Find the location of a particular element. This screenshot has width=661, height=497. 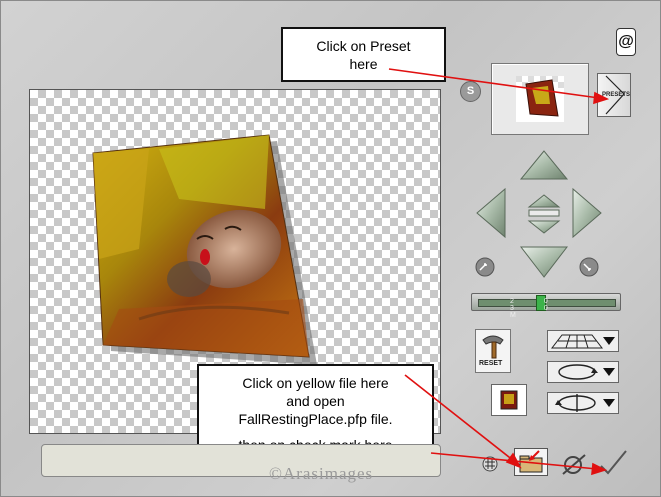

arrow-to-presets is located at coordinates (499, 86).